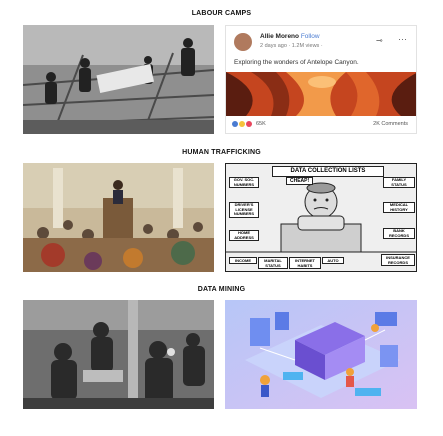  What do you see at coordinates (279, 36) in the screenshot?
I see `post-author: Allie Moreno` at bounding box center [279, 36].